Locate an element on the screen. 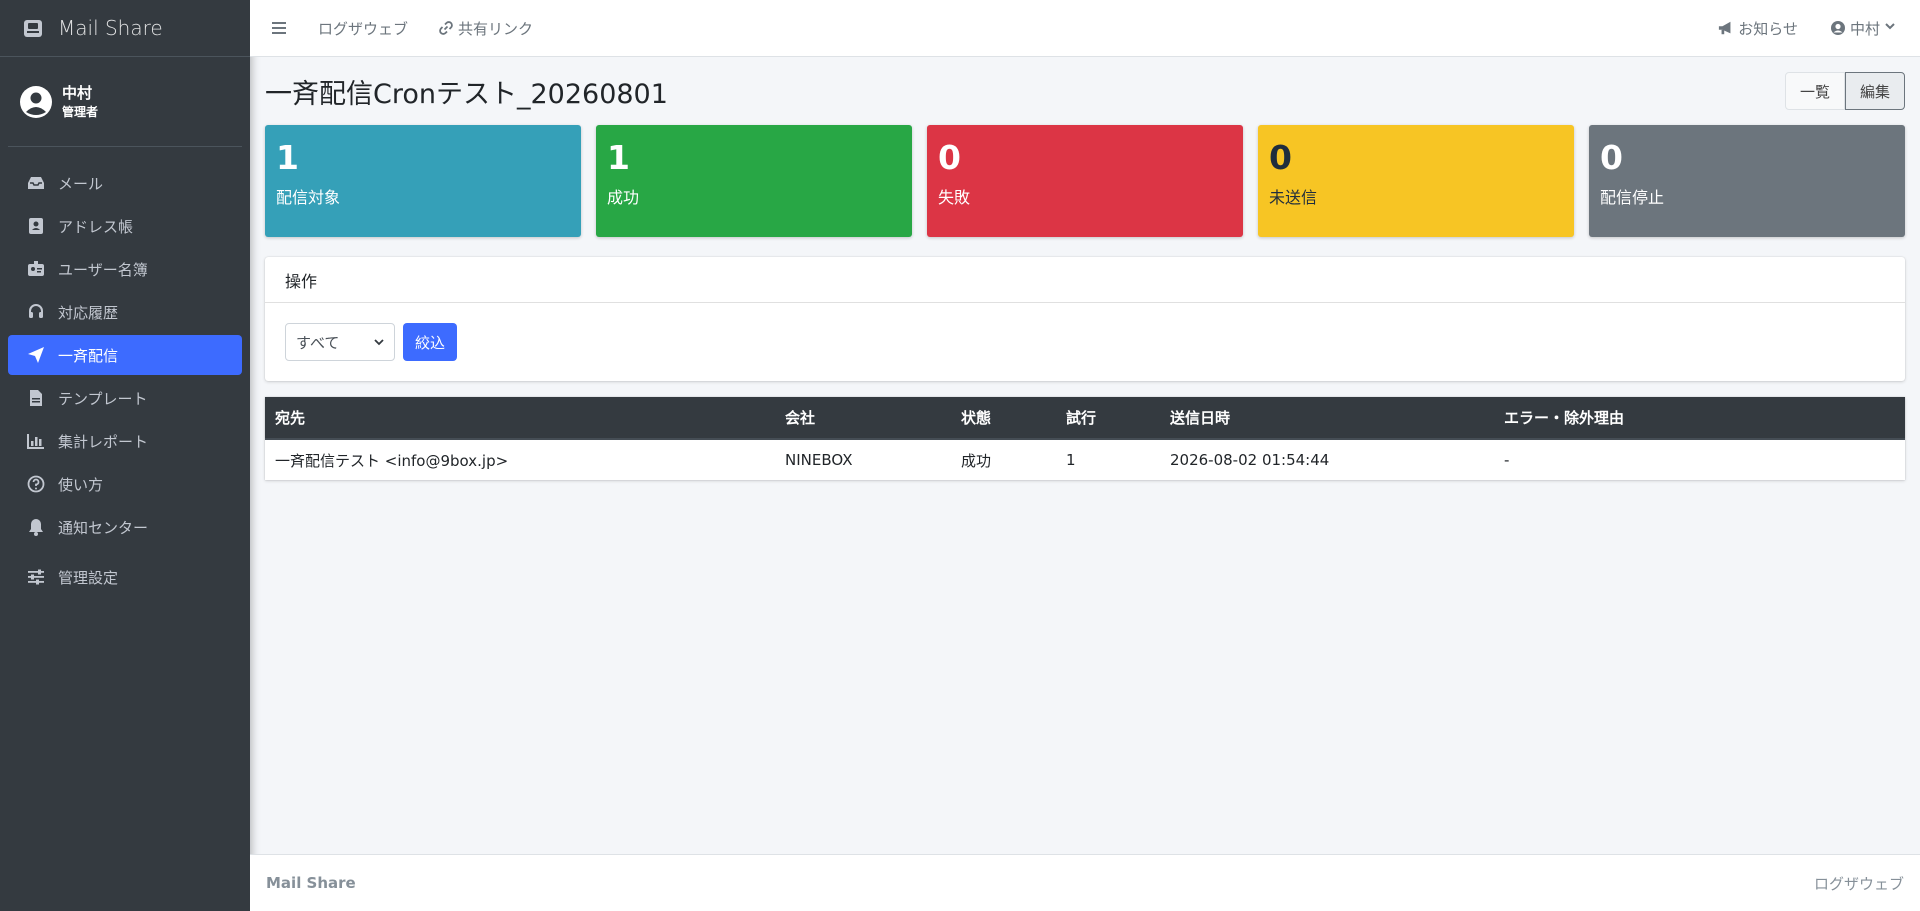  cell-status: 成功 is located at coordinates (976, 460).